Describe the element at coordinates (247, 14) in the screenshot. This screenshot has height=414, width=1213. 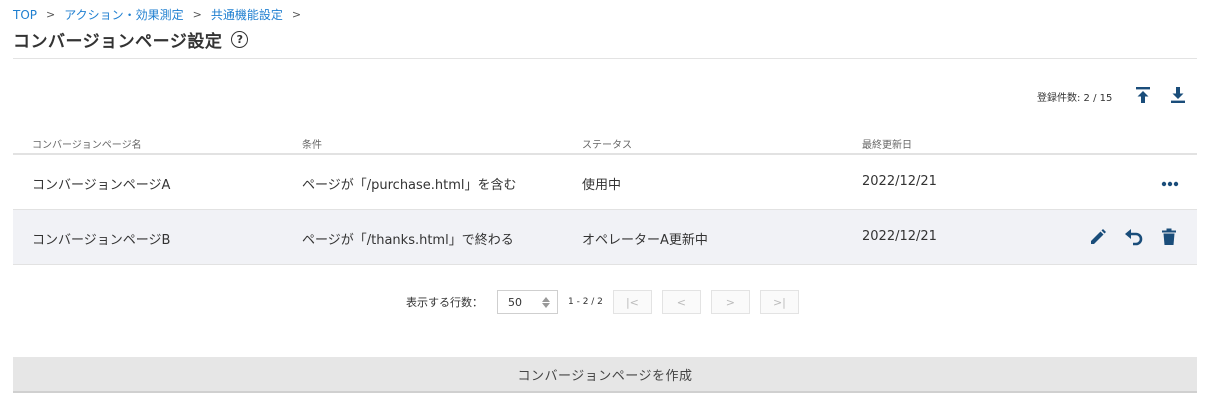
I see `breadcrumb-common-settings: 共通機能設定` at that location.